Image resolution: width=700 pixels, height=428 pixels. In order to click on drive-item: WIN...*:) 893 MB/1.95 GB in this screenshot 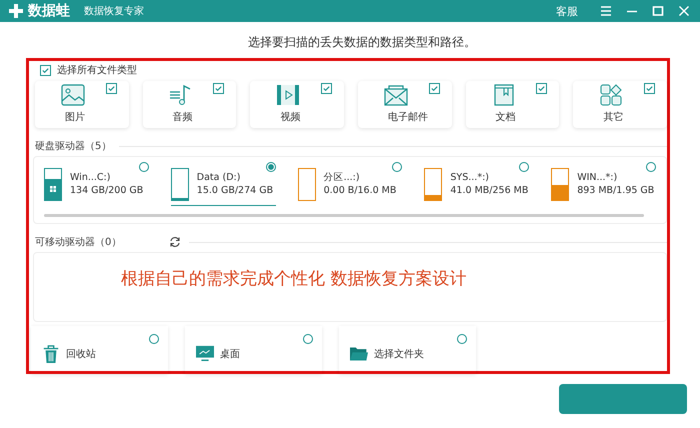, I will do `click(603, 184)`.